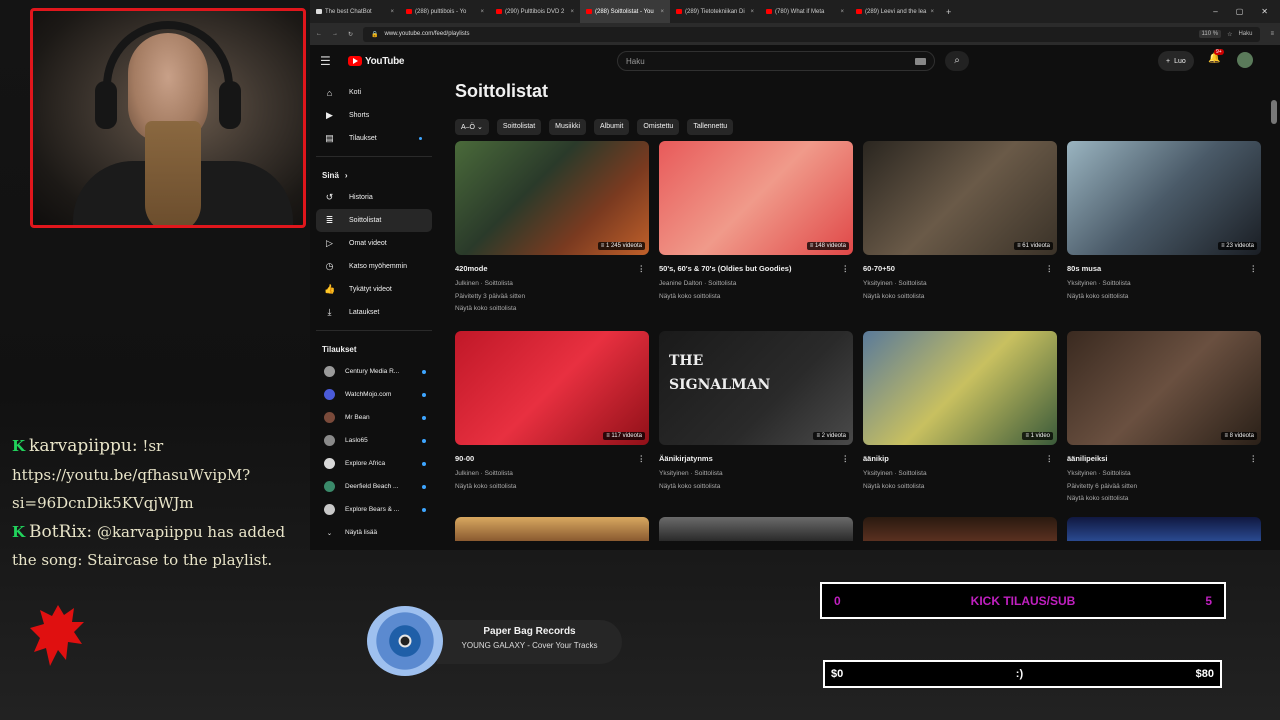 This screenshot has height=720, width=1280. What do you see at coordinates (374, 115) in the screenshot?
I see `sidebar-item-shorts: ▶ Shorts` at bounding box center [374, 115].